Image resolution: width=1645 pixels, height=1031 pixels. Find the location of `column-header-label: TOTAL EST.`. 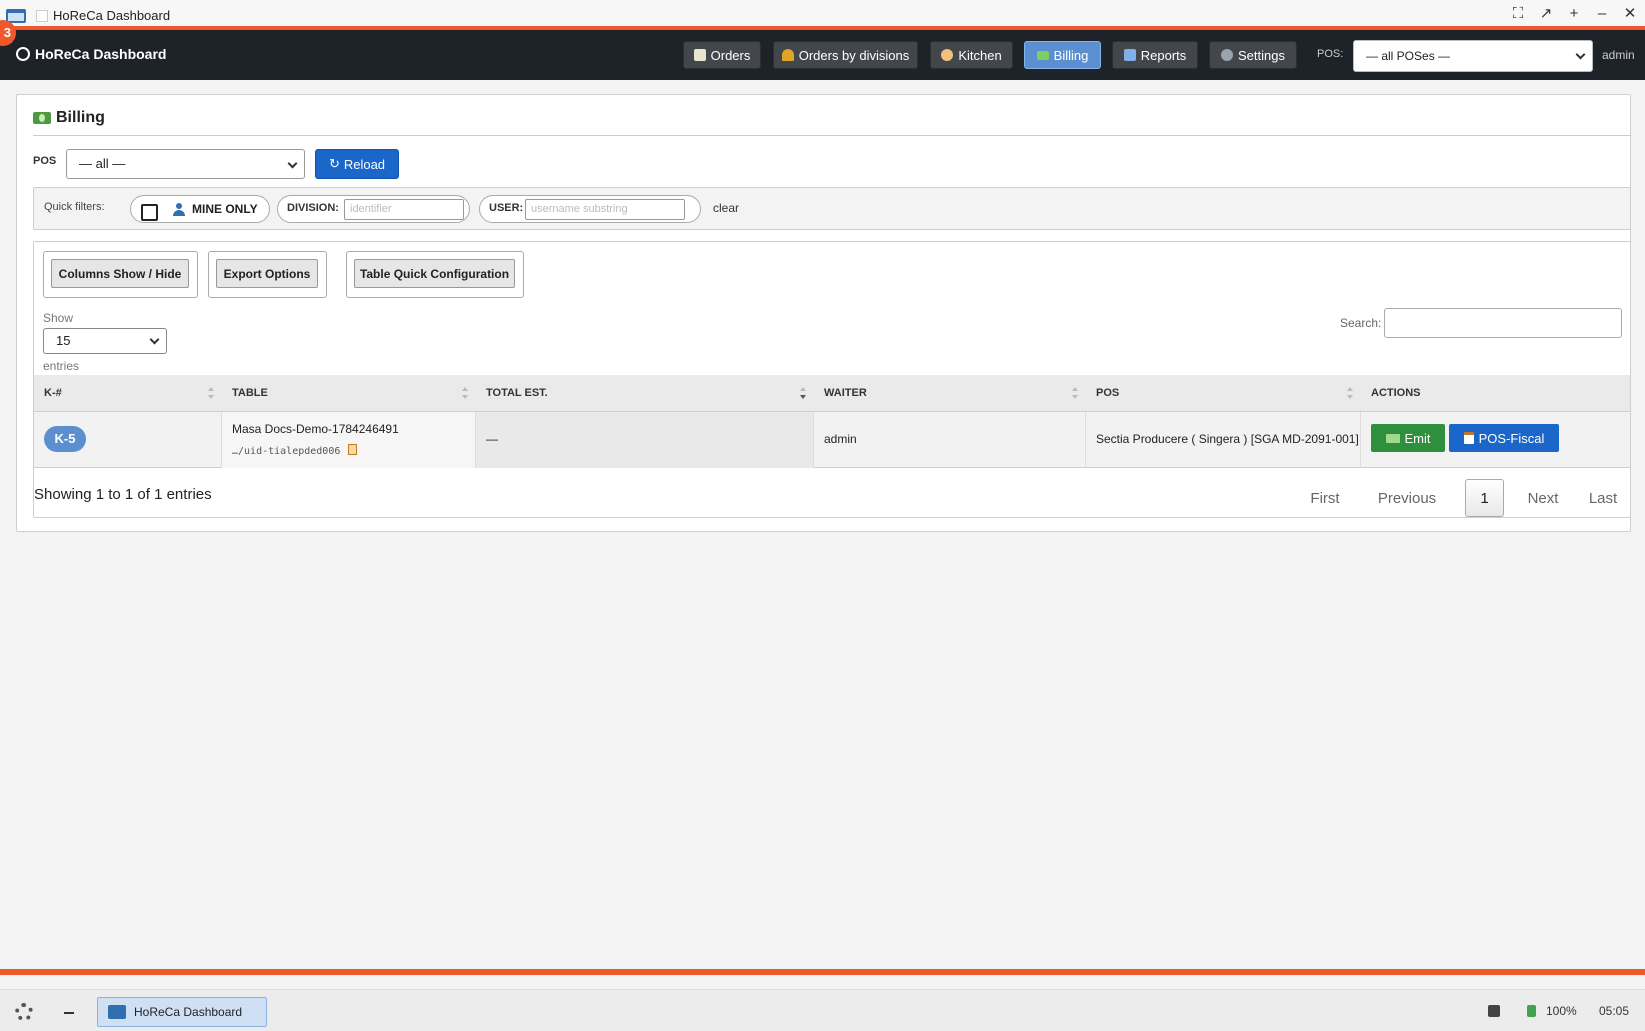

column-header-label: TOTAL EST. is located at coordinates (517, 393).